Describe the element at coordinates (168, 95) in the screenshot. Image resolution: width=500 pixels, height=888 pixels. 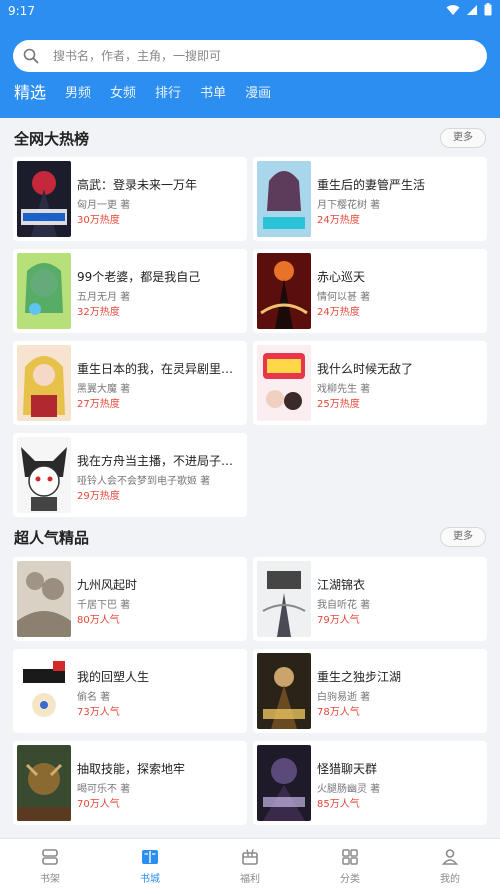
I see `tab-ranking: 排行` at that location.